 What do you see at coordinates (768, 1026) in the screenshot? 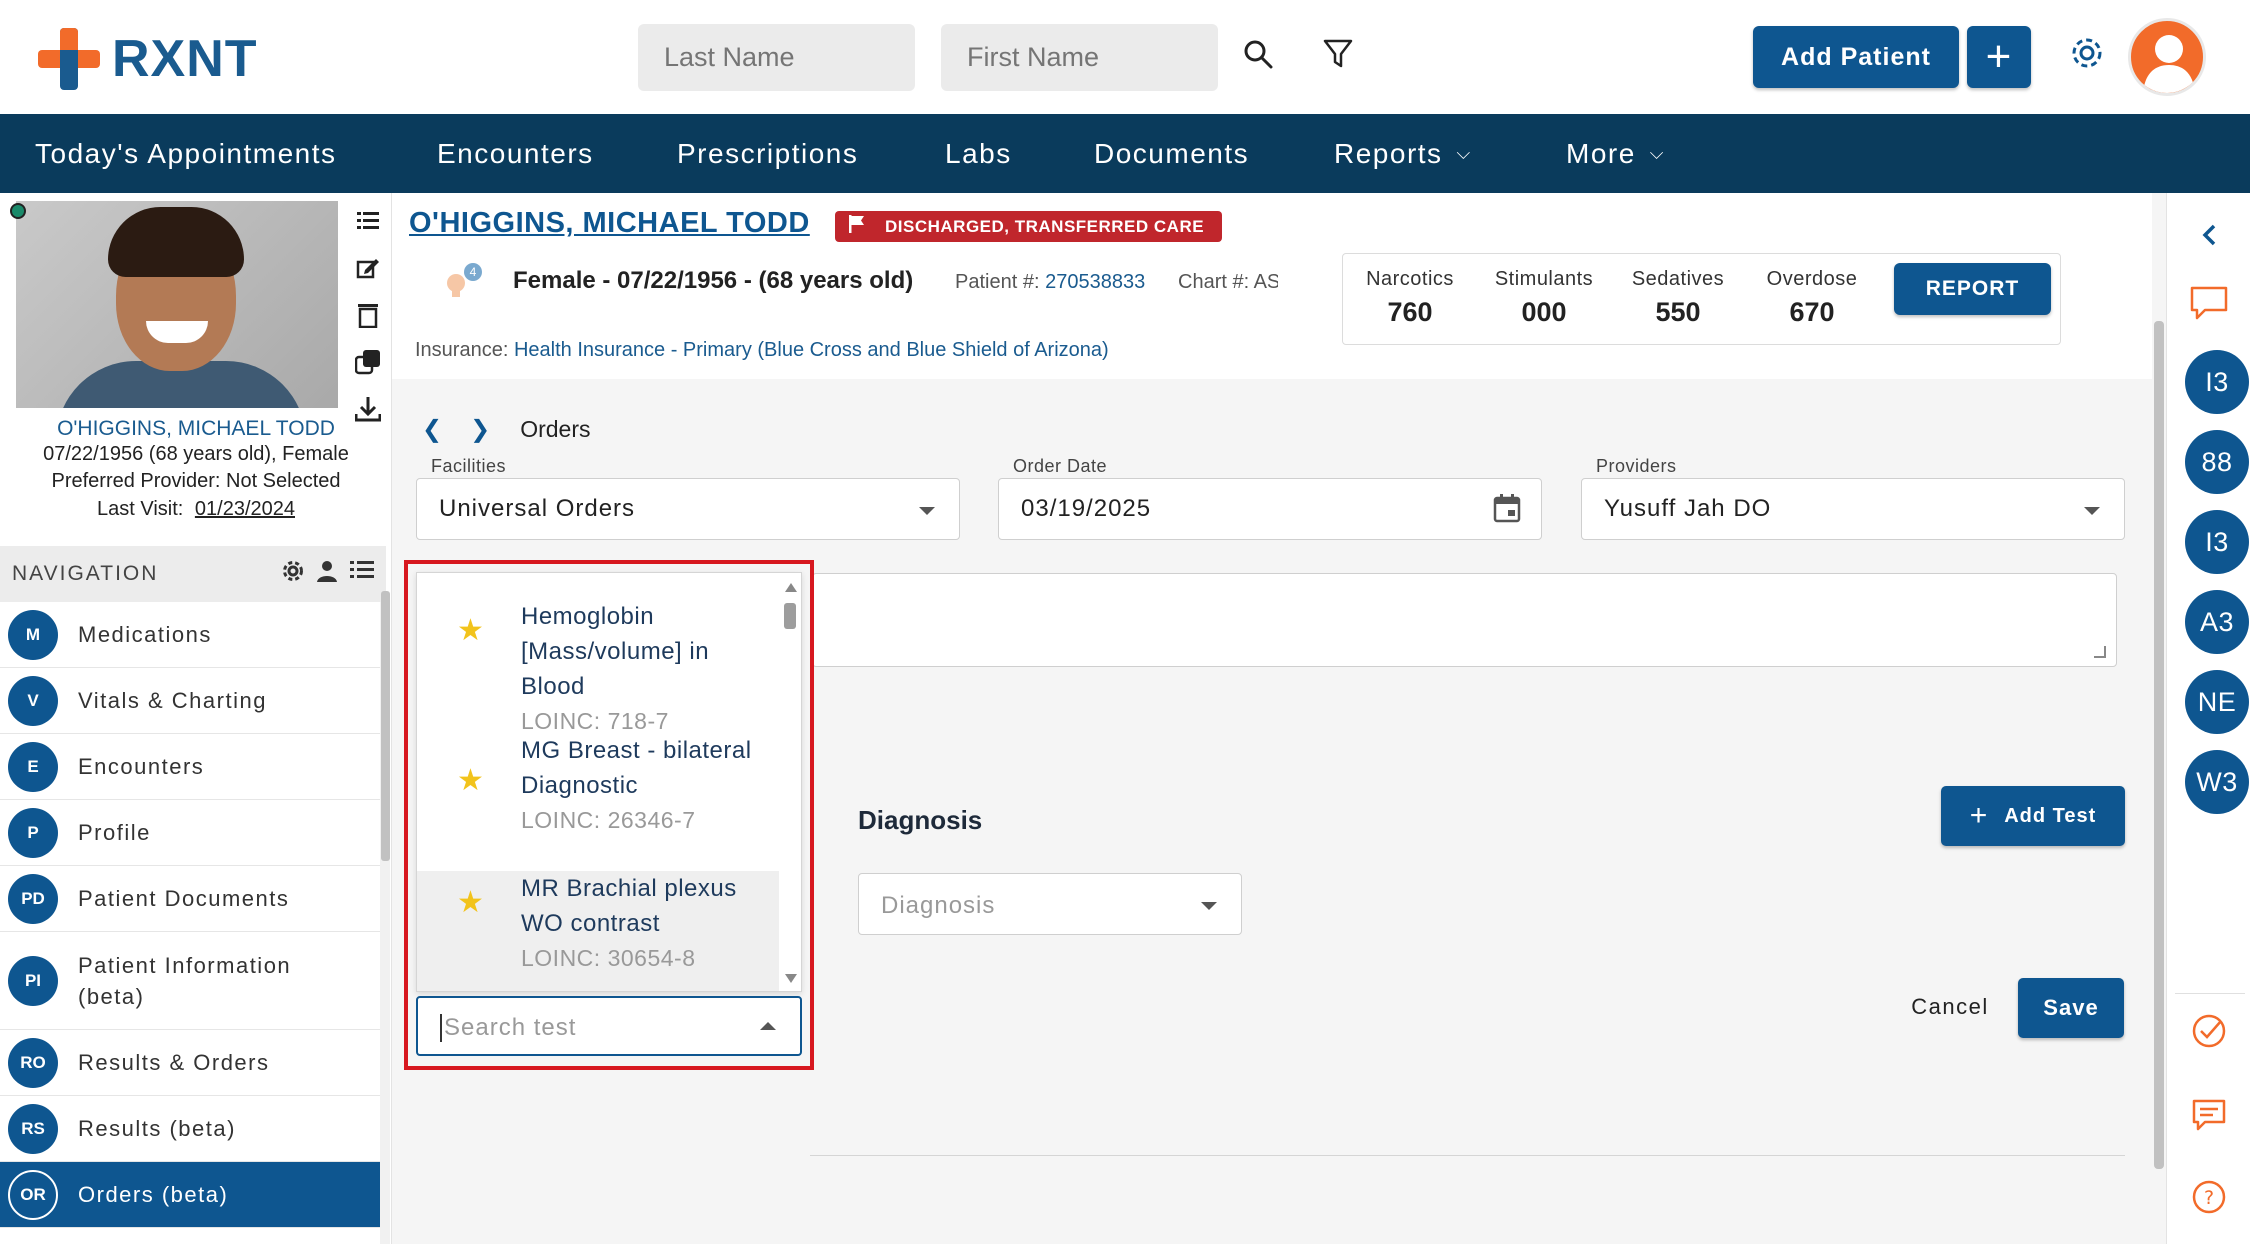
I see `dropdown-caret-up-icon` at bounding box center [768, 1026].